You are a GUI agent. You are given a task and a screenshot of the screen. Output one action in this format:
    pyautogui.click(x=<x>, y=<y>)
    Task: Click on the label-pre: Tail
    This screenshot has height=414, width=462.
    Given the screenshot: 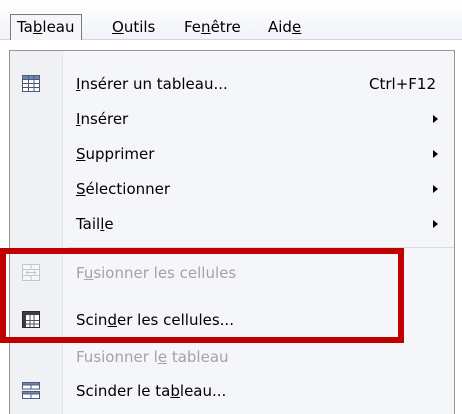 What is the action you would take?
    pyautogui.click(x=88, y=224)
    